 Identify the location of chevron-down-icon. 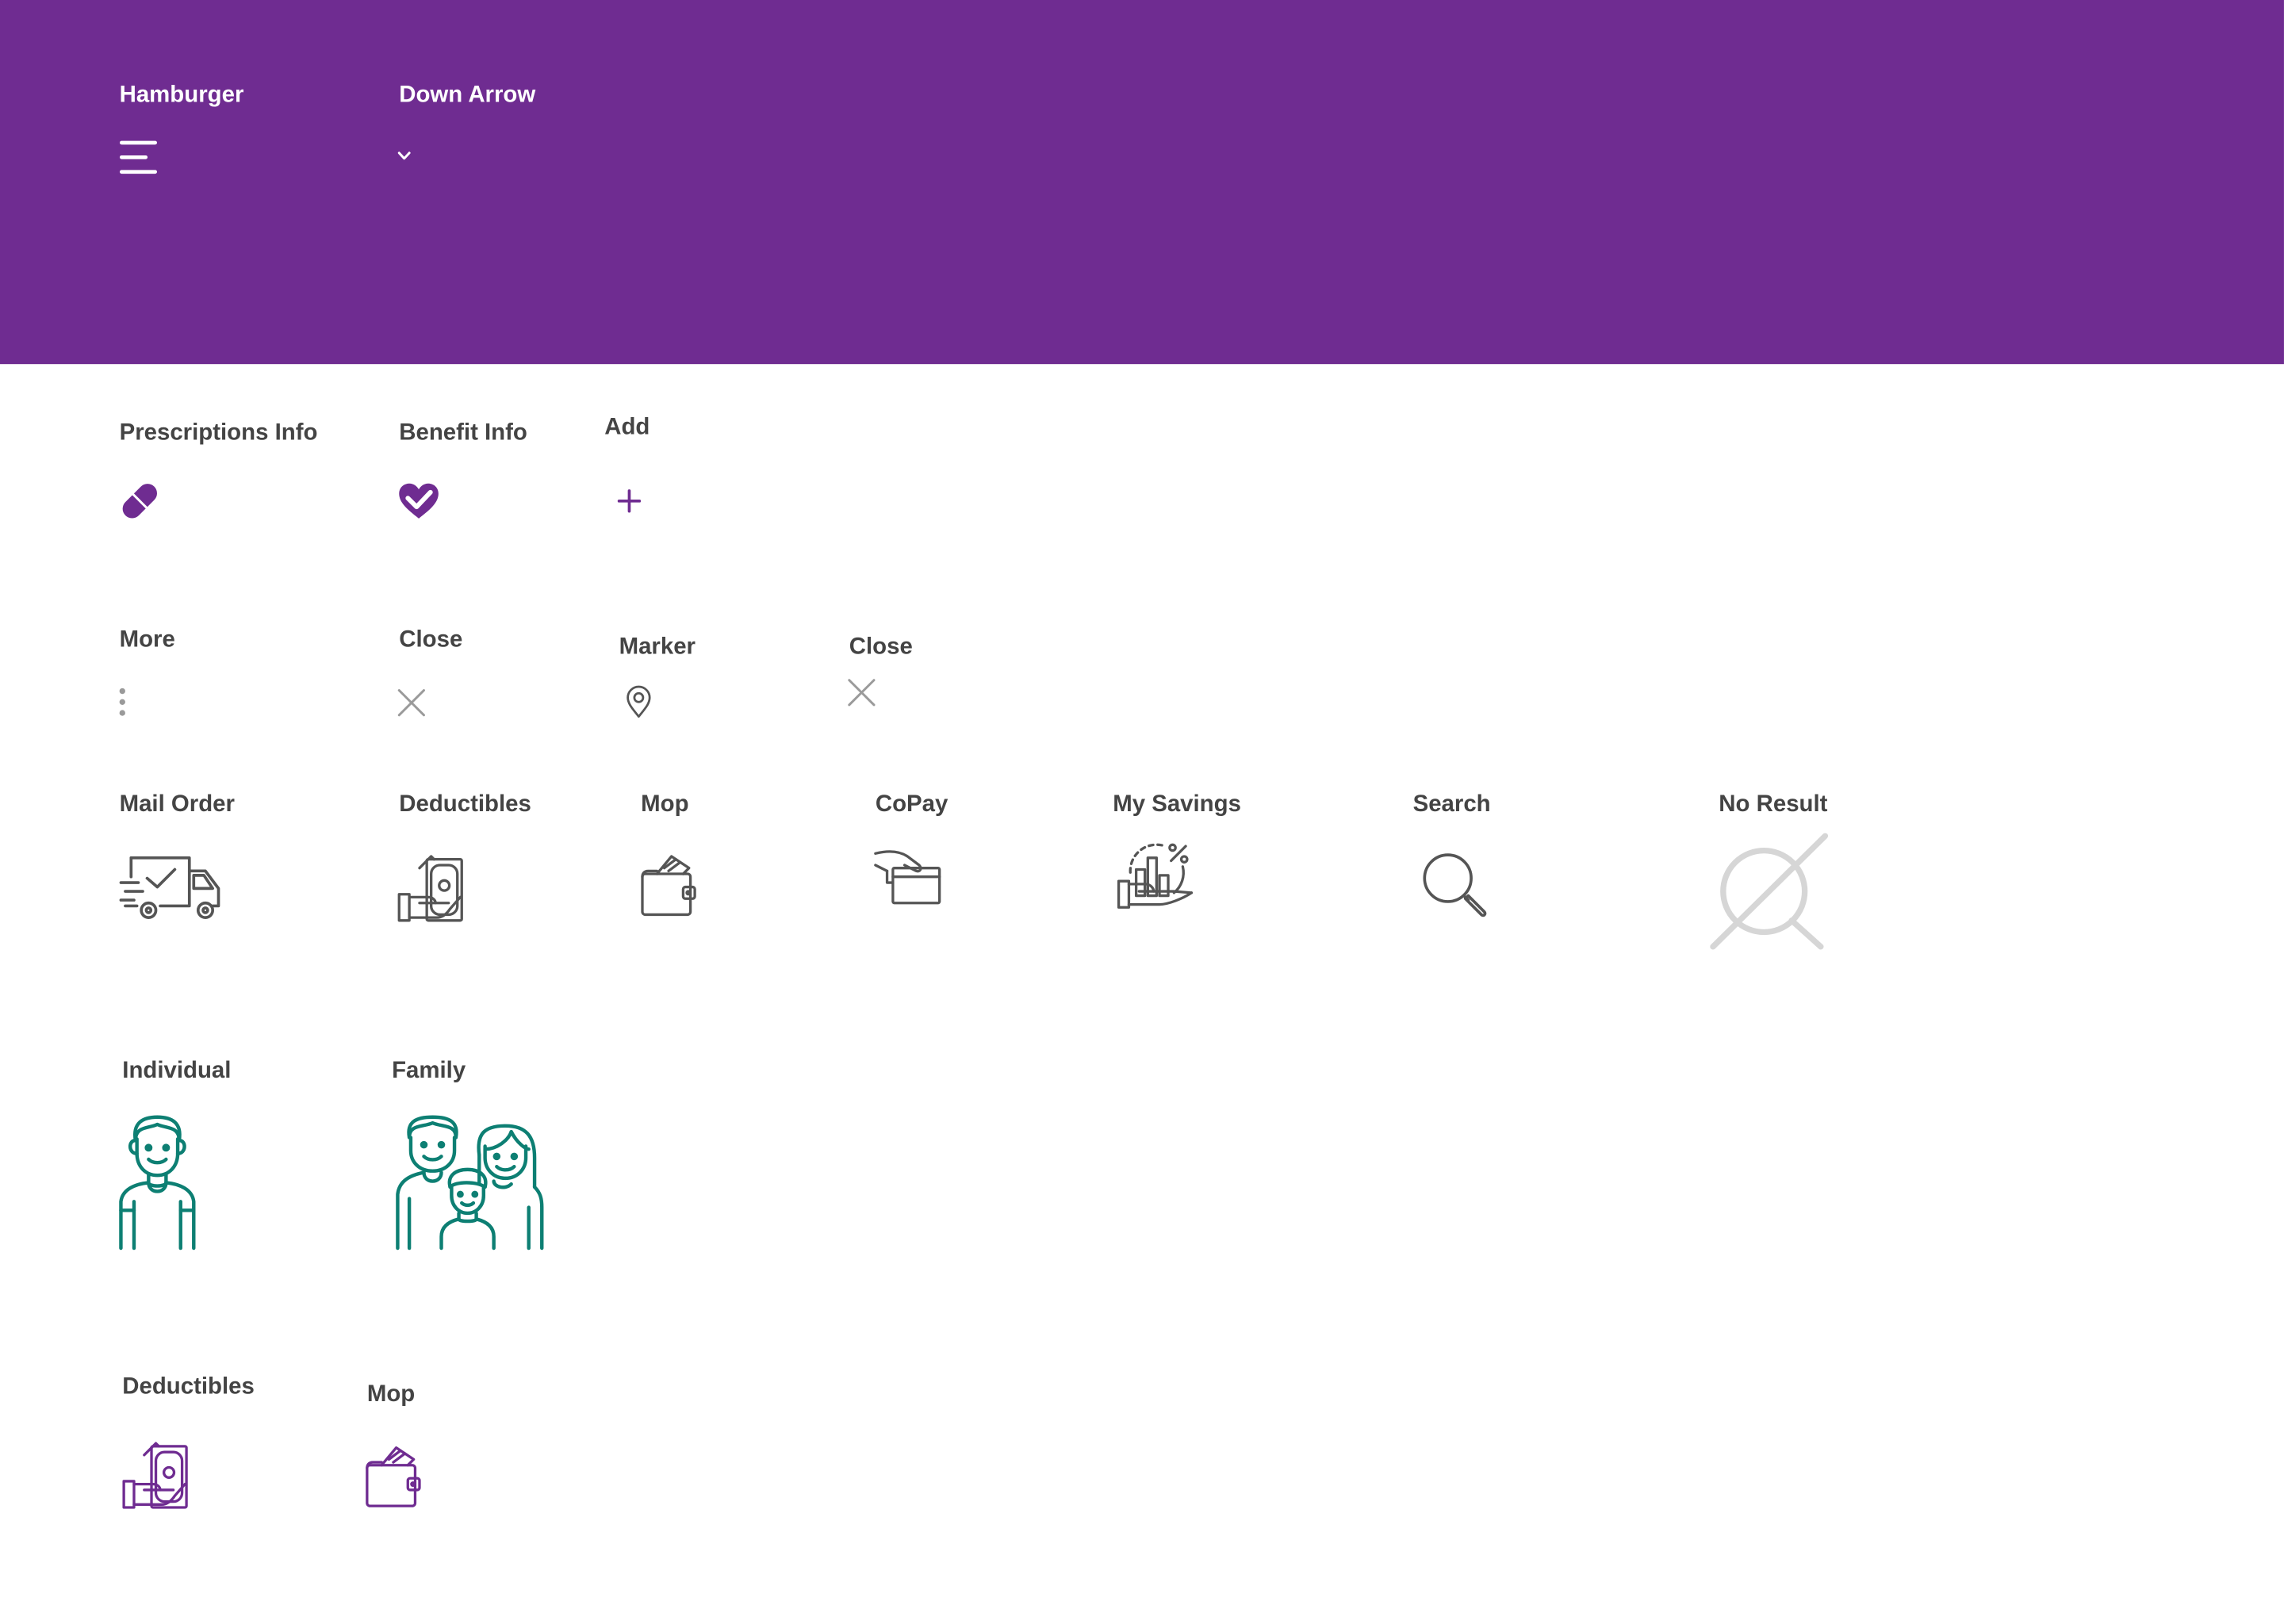
(404, 155).